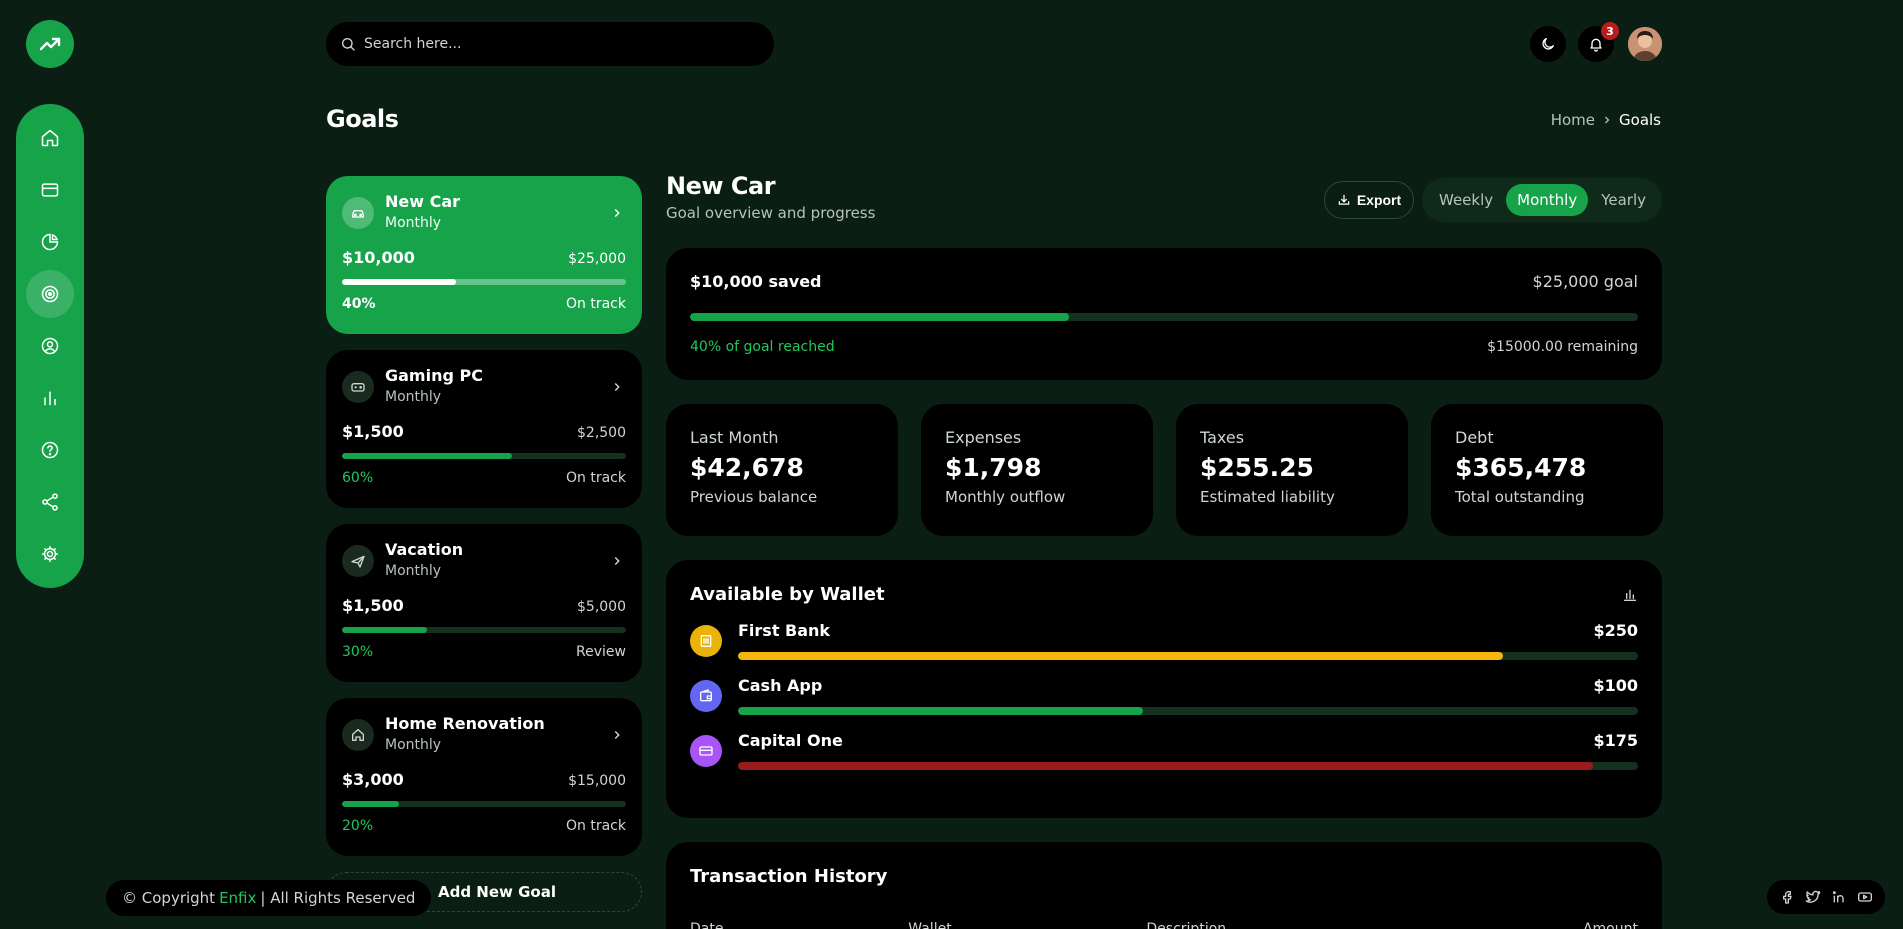 This screenshot has width=1903, height=929. Describe the element at coordinates (1640, 120) in the screenshot. I see `breadcrumb-current: Goals` at that location.